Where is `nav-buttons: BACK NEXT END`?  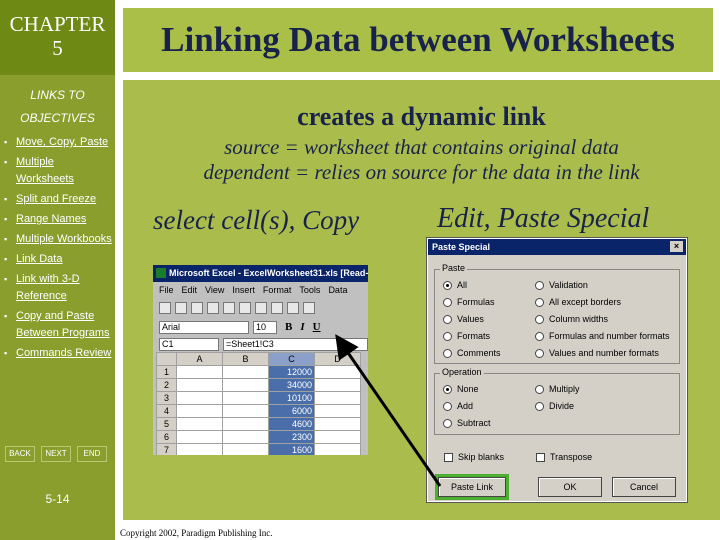 nav-buttons: BACK NEXT END is located at coordinates (60, 454).